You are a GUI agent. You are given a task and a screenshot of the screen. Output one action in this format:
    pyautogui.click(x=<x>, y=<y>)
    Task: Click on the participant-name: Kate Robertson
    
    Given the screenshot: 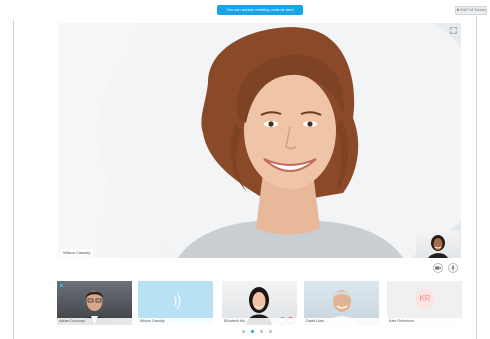 What is the action you would take?
    pyautogui.click(x=424, y=321)
    